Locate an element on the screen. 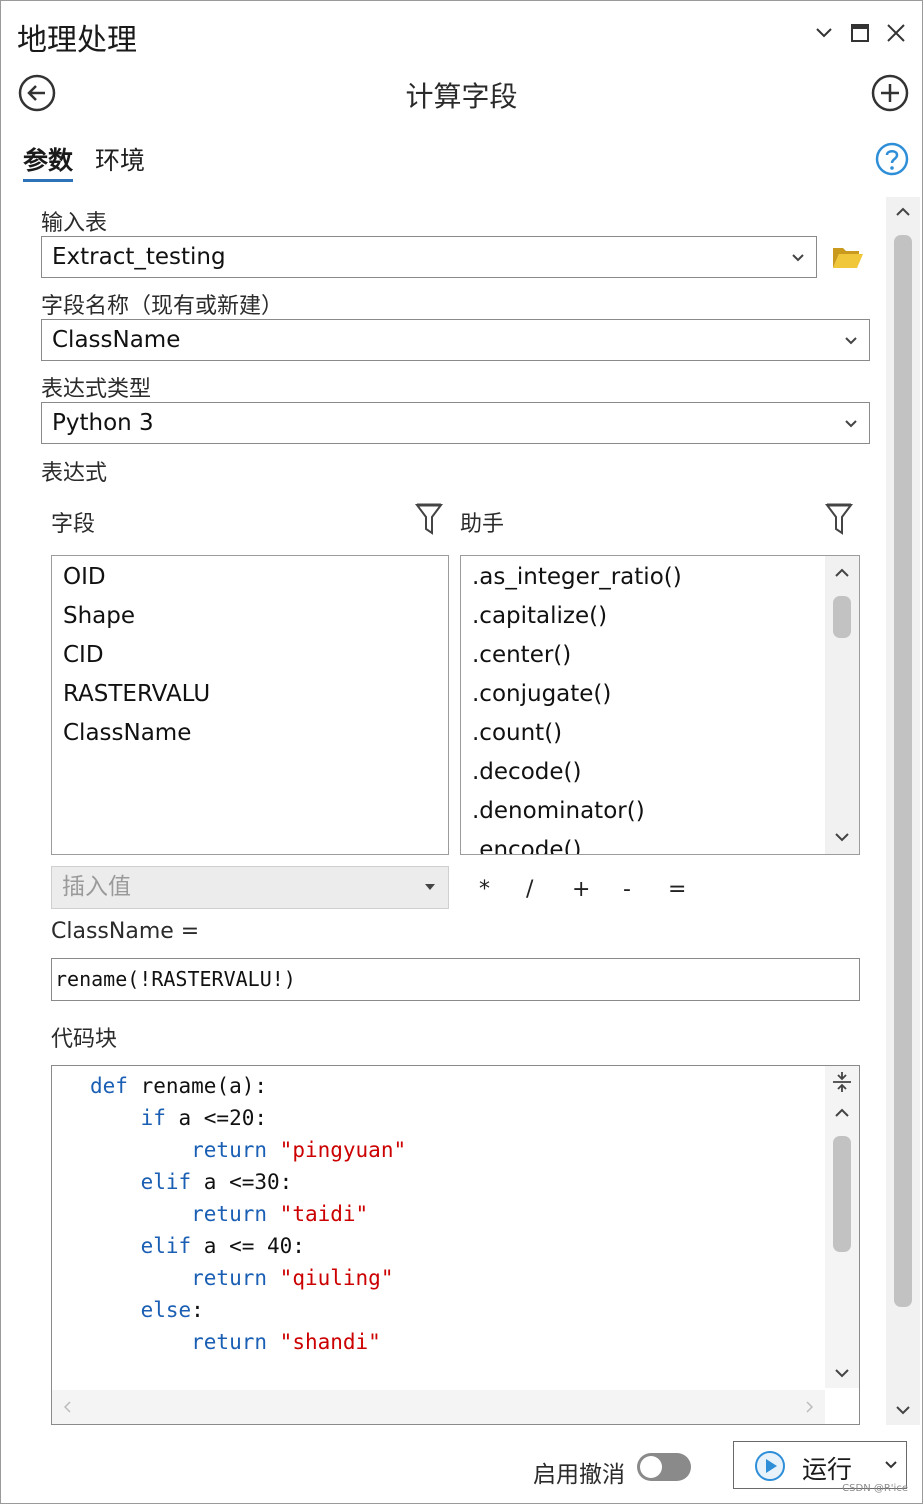  maximize-icon is located at coordinates (860, 33).